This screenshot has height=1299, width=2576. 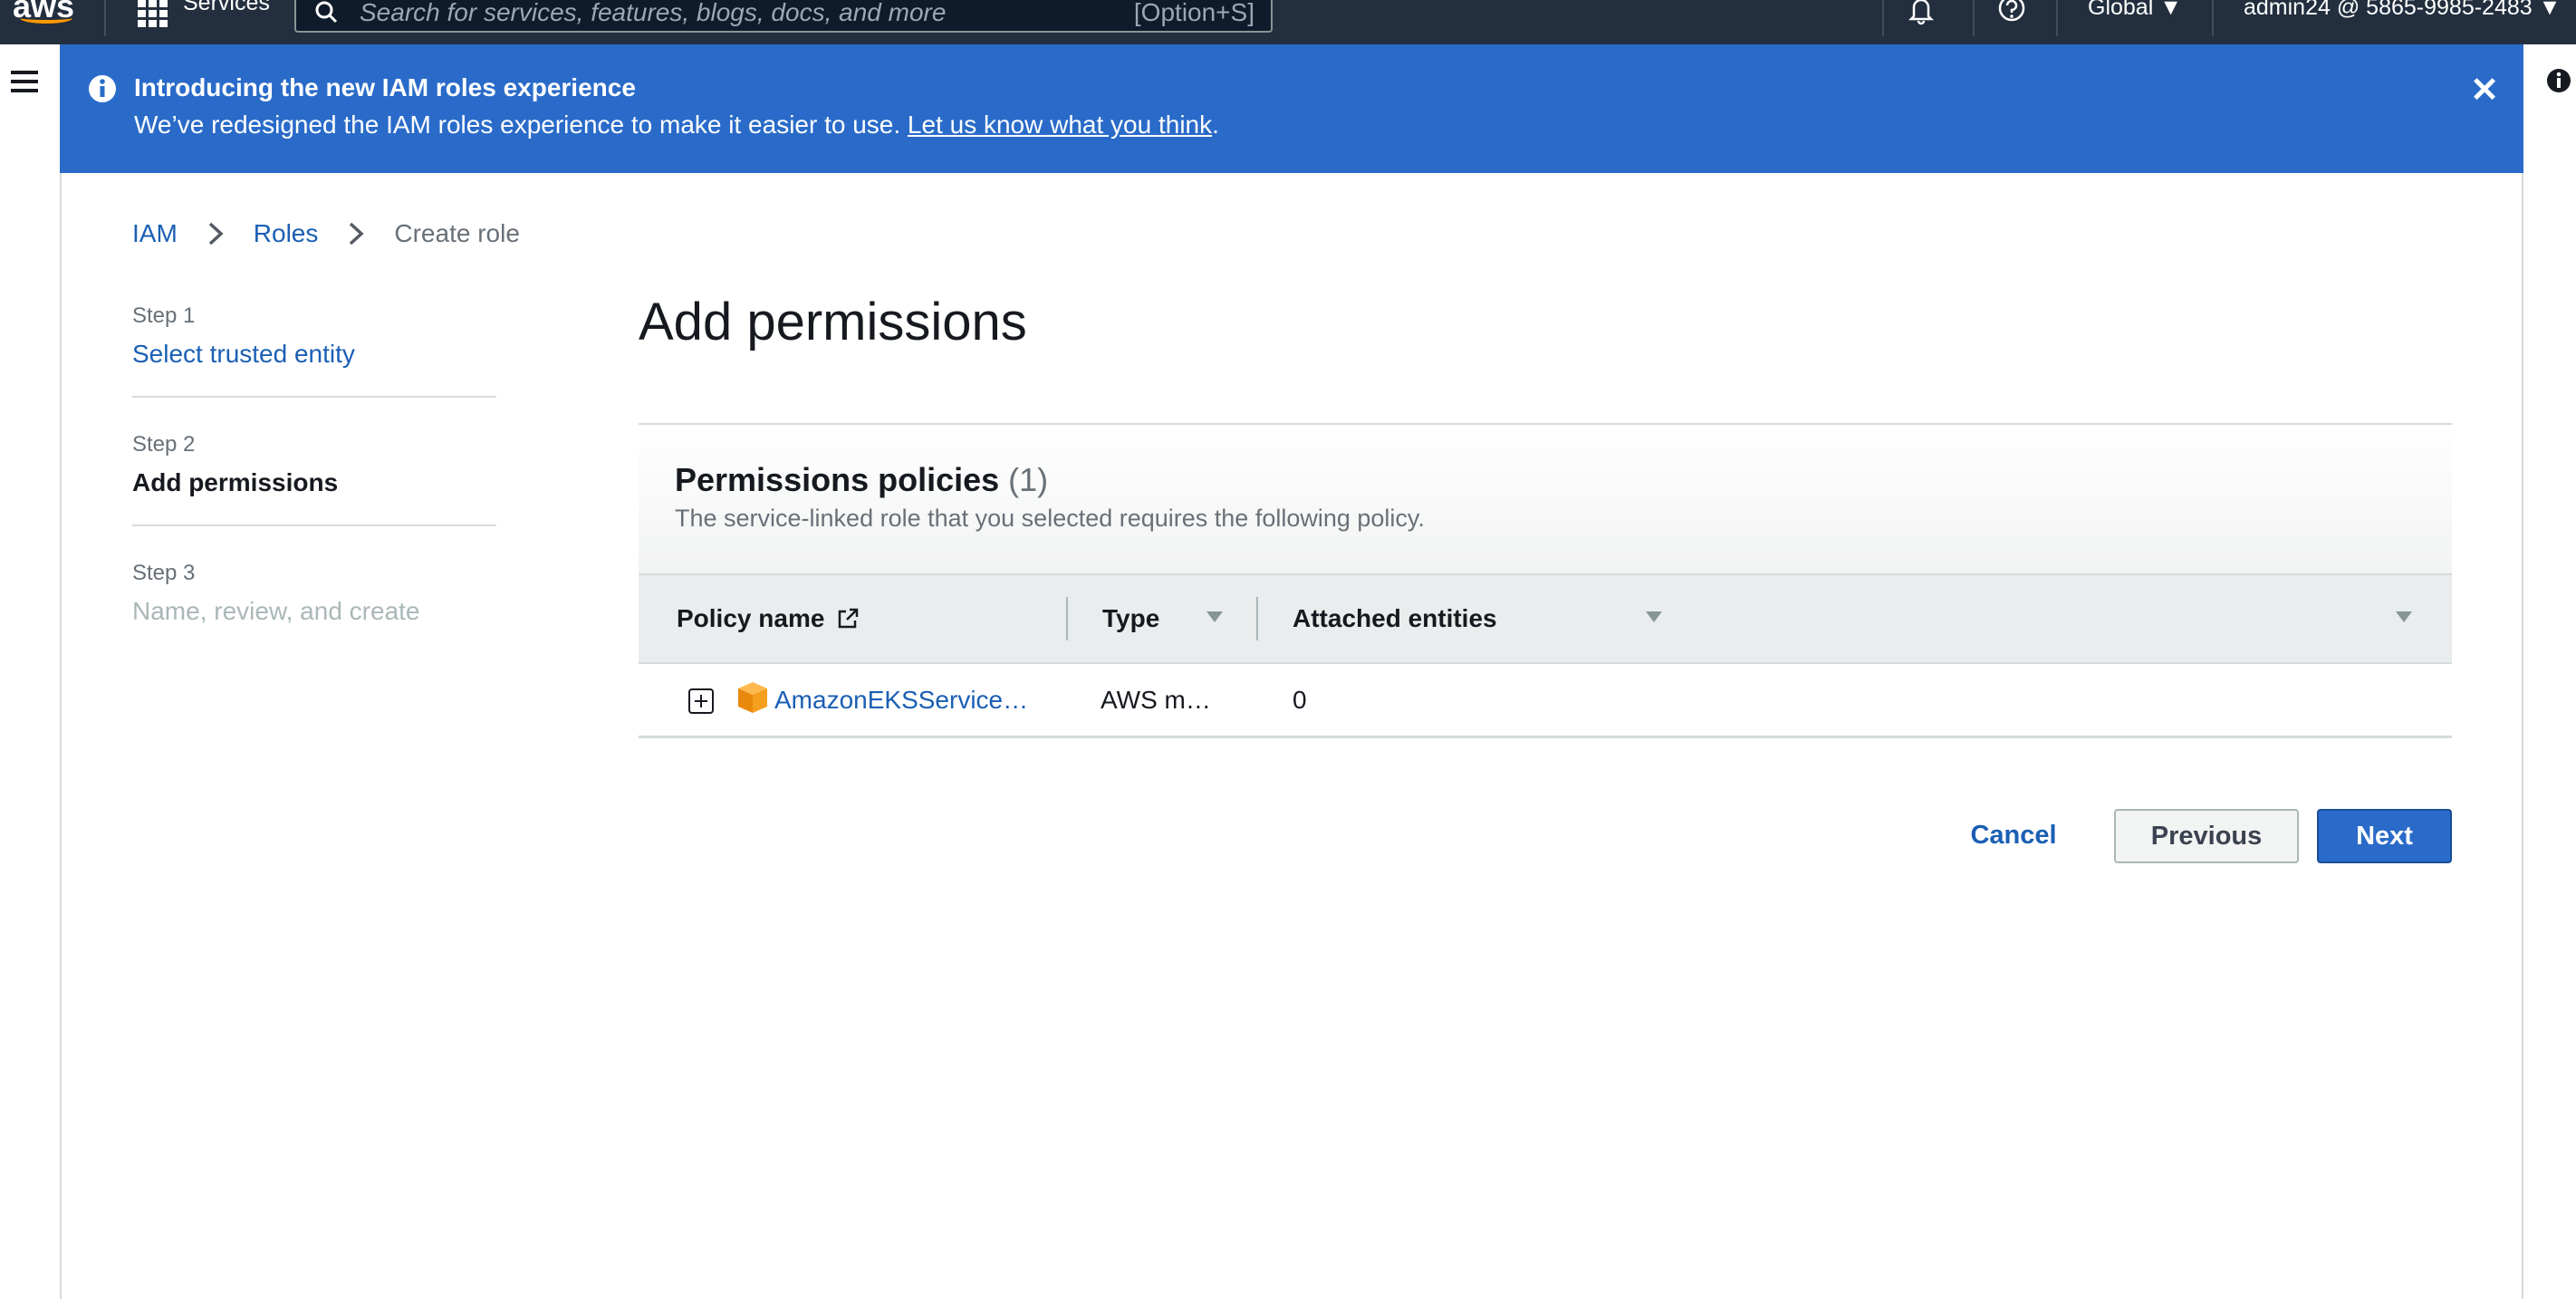 What do you see at coordinates (164, 573) in the screenshot?
I see `step-number: Step 3` at bounding box center [164, 573].